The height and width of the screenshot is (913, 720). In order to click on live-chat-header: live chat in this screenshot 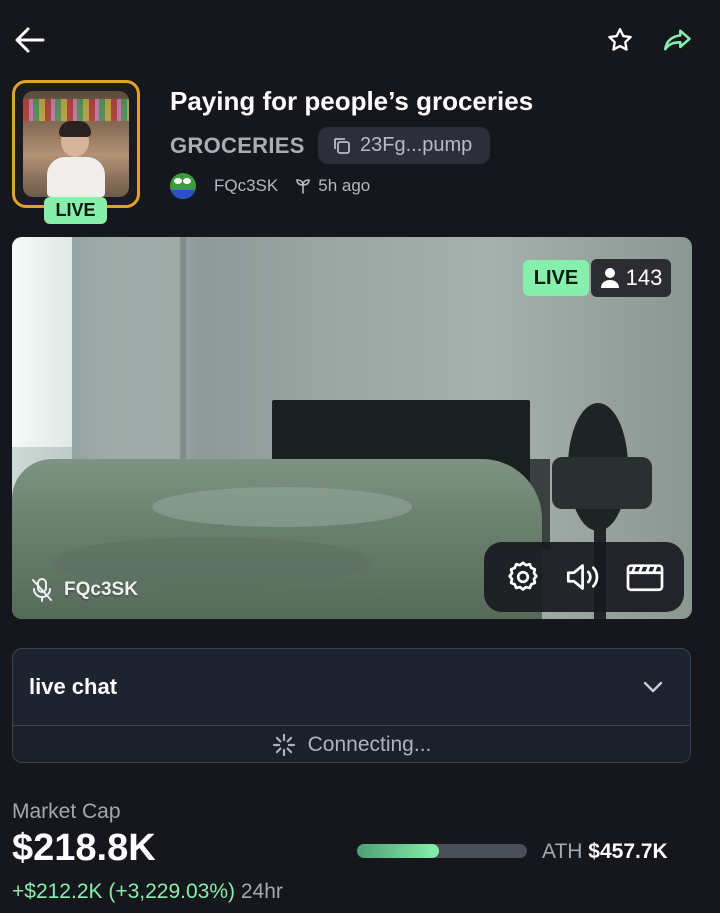, I will do `click(351, 687)`.